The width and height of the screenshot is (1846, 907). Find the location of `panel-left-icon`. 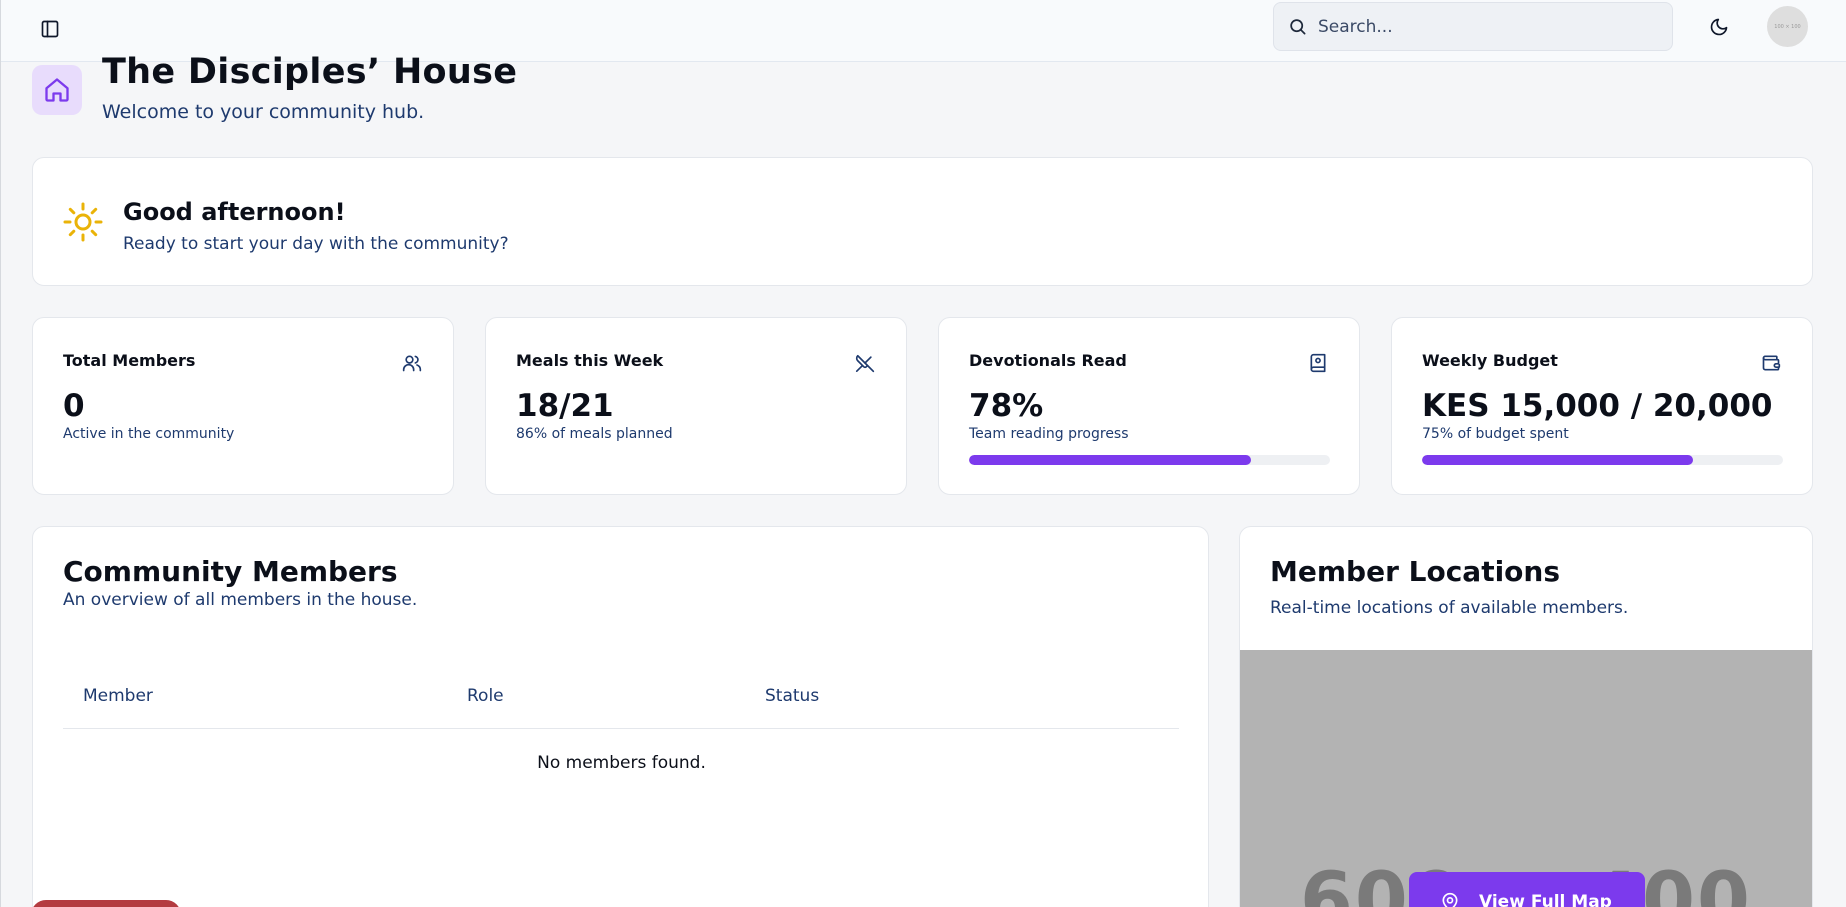

panel-left-icon is located at coordinates (50, 29).